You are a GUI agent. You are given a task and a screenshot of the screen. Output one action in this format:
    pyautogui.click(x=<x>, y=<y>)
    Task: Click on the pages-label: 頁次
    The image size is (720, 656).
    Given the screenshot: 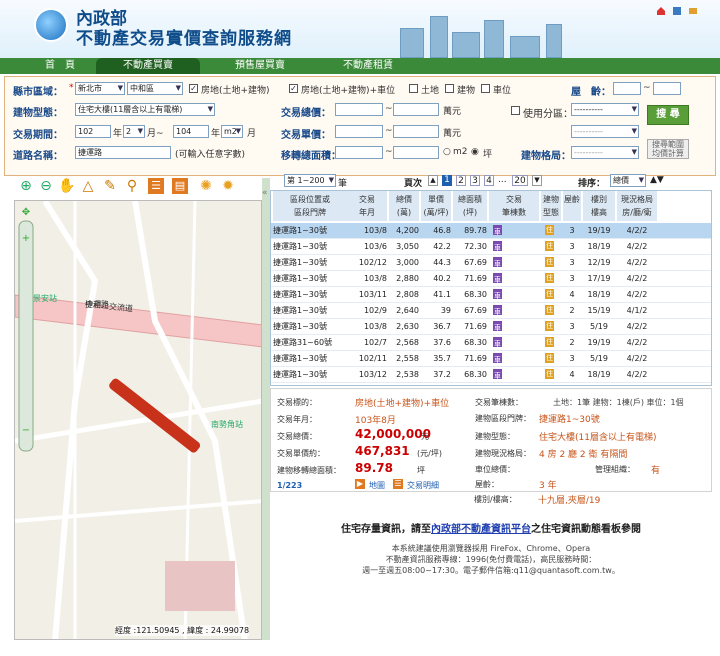 What is the action you would take?
    pyautogui.click(x=413, y=184)
    